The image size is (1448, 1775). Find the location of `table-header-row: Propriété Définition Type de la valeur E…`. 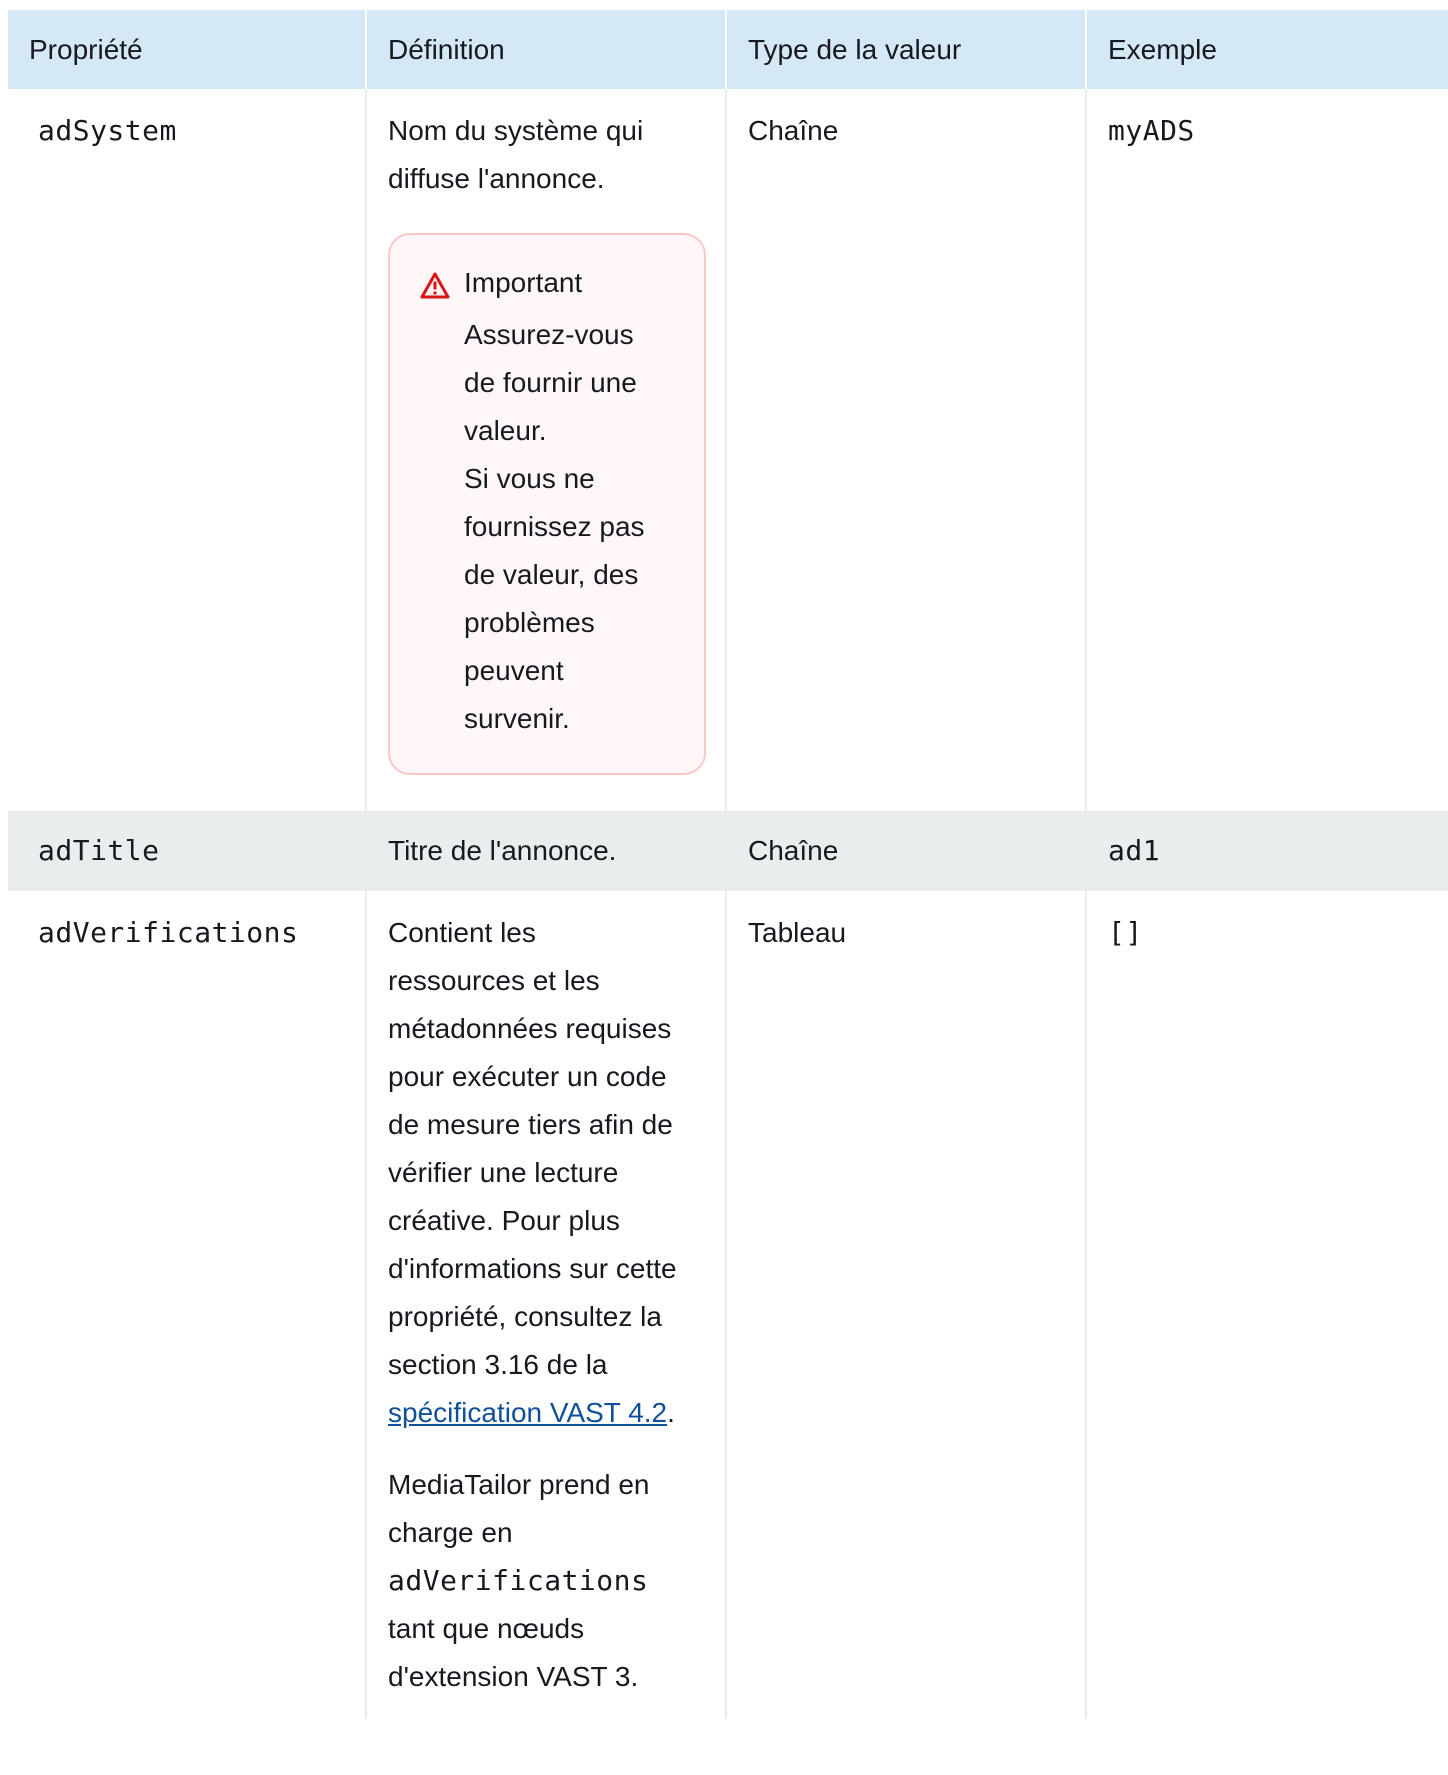

table-header-row: Propriété Définition Type de la valeur E… is located at coordinates (728, 49).